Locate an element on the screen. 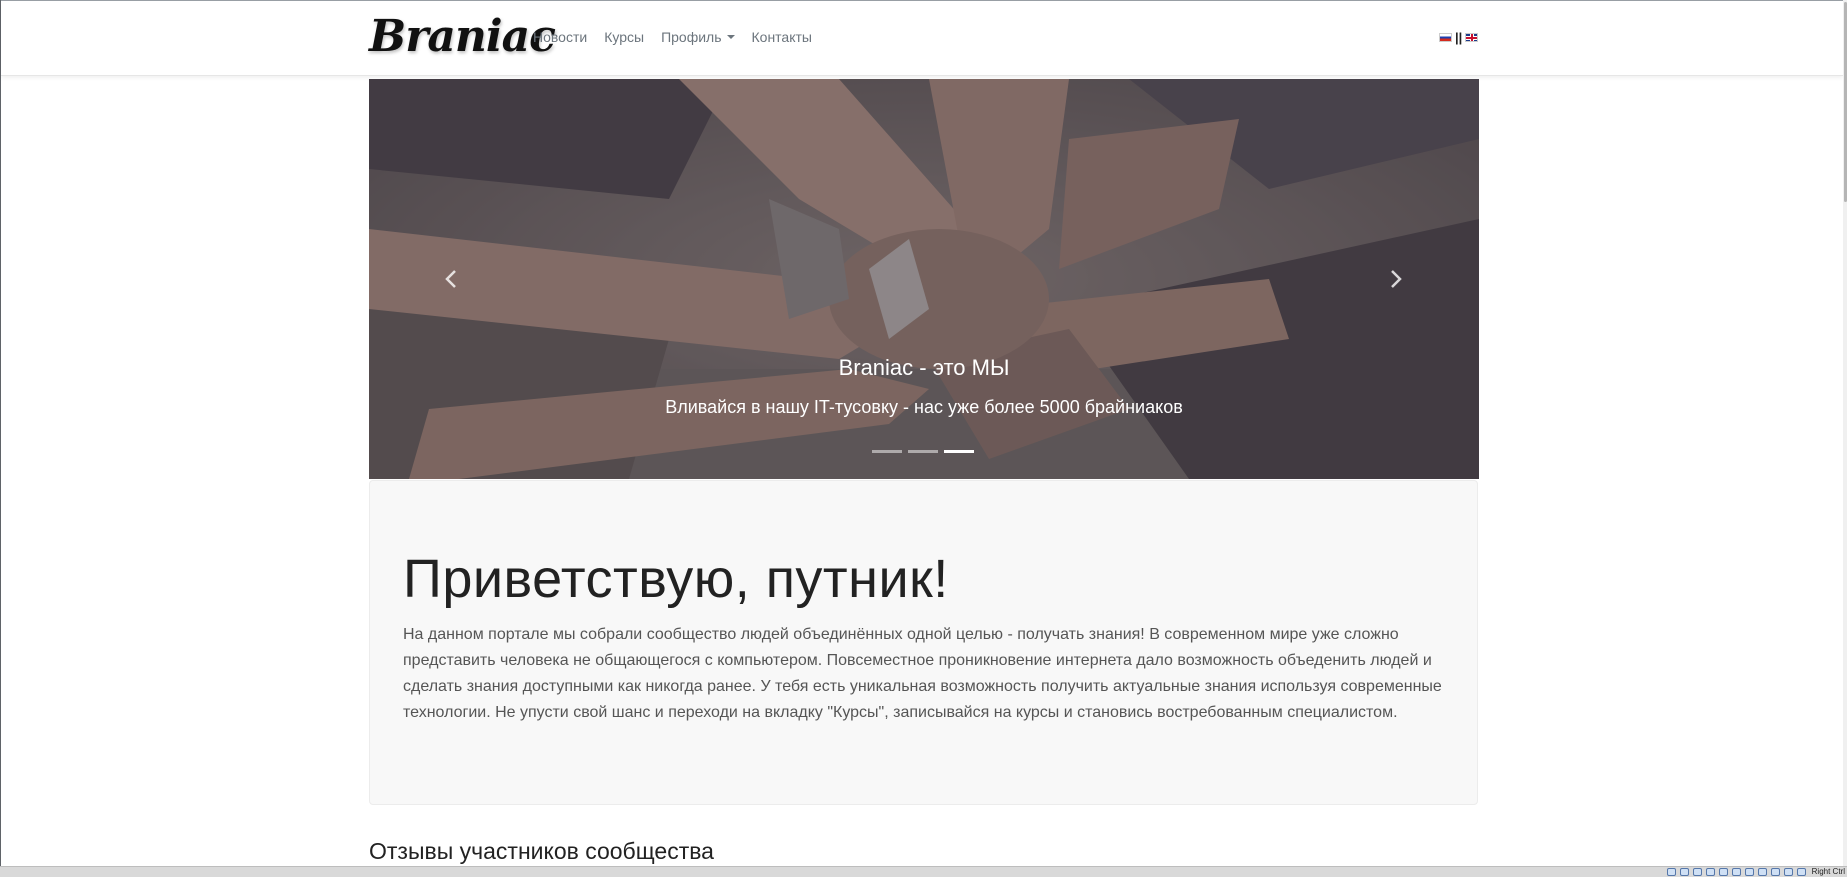 The width and height of the screenshot is (1847, 877). nav-link-contacts: Контакты is located at coordinates (782, 37).